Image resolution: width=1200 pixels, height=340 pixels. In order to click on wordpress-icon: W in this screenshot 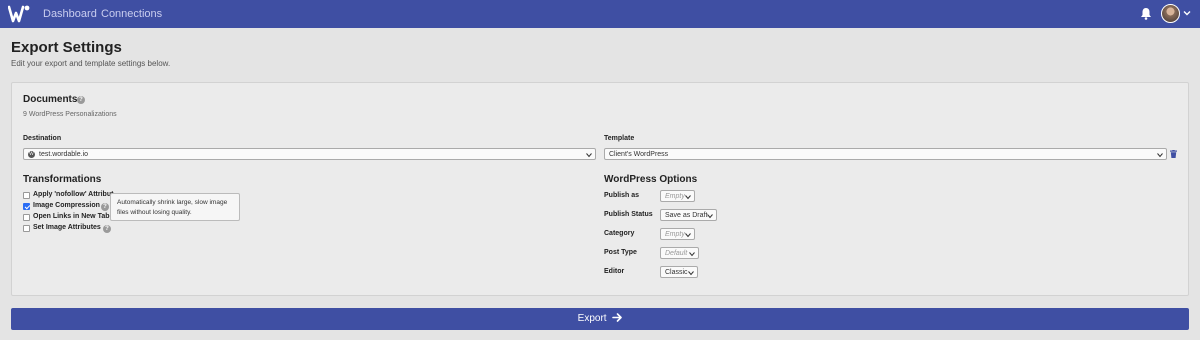, I will do `click(31, 154)`.